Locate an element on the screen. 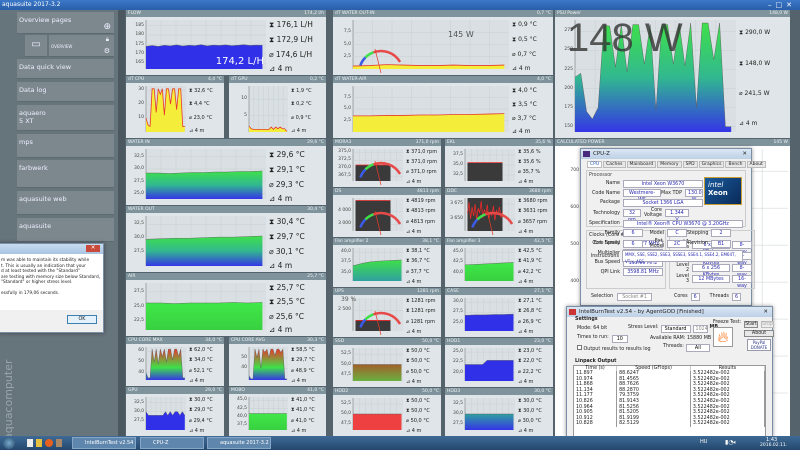 The image size is (800, 450). output-checkbox is located at coordinates (579, 347).